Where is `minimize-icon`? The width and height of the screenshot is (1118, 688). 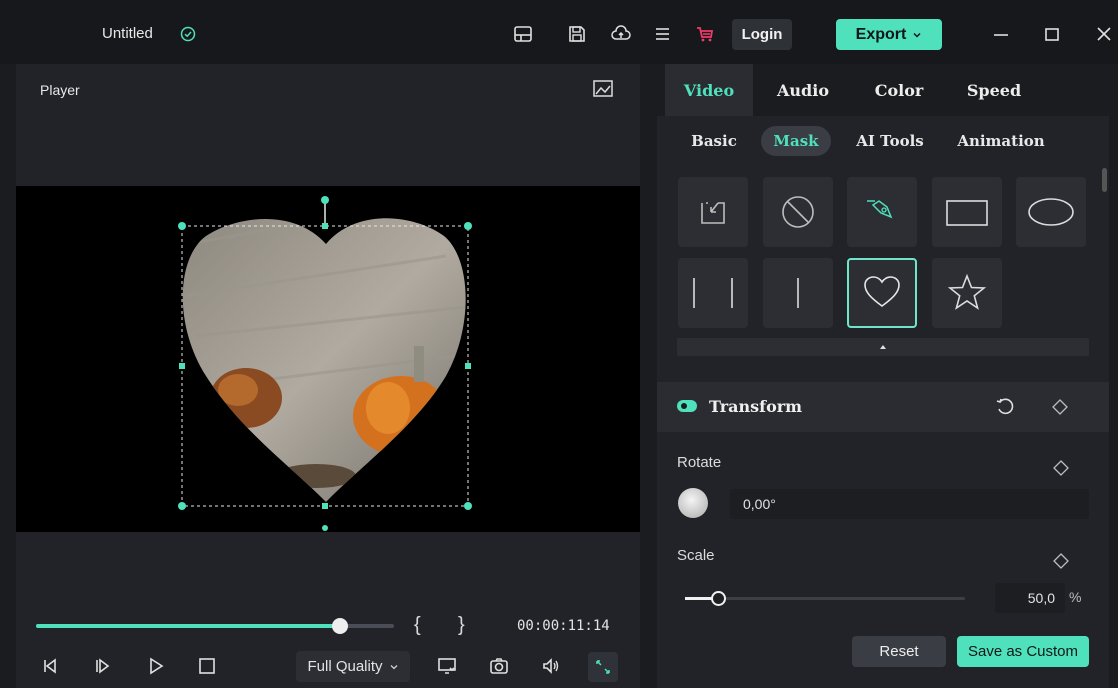 minimize-icon is located at coordinates (1001, 34).